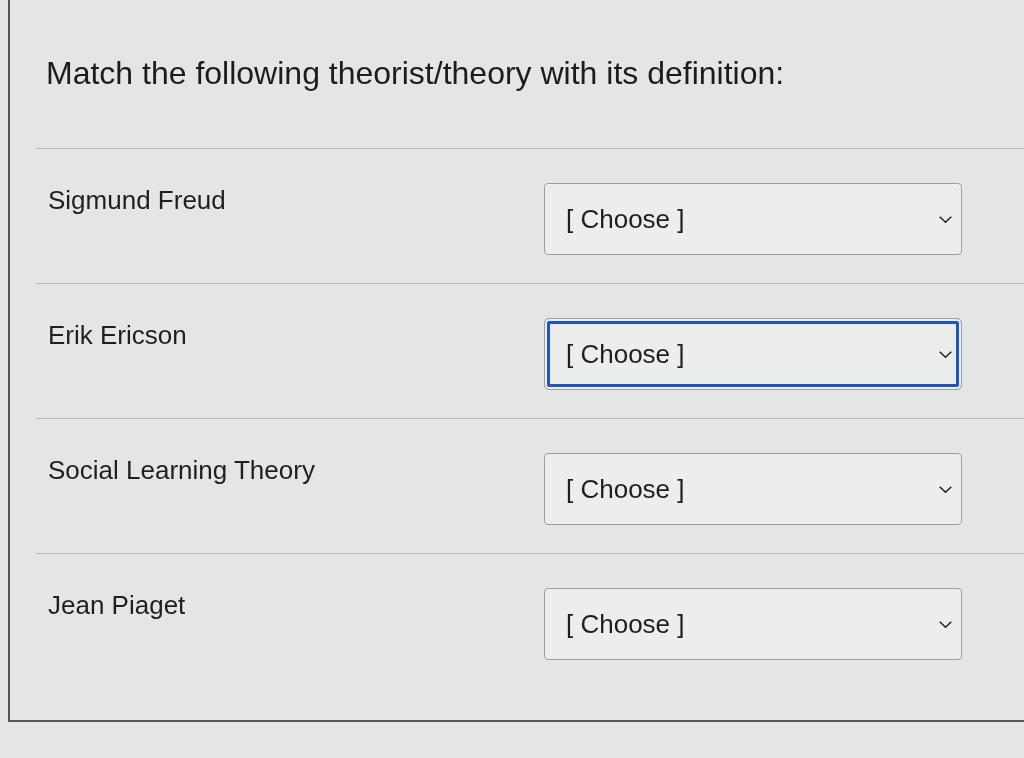 The height and width of the screenshot is (758, 1024). Describe the element at coordinates (117, 605) in the screenshot. I see `term-label: Jean Piaget` at that location.